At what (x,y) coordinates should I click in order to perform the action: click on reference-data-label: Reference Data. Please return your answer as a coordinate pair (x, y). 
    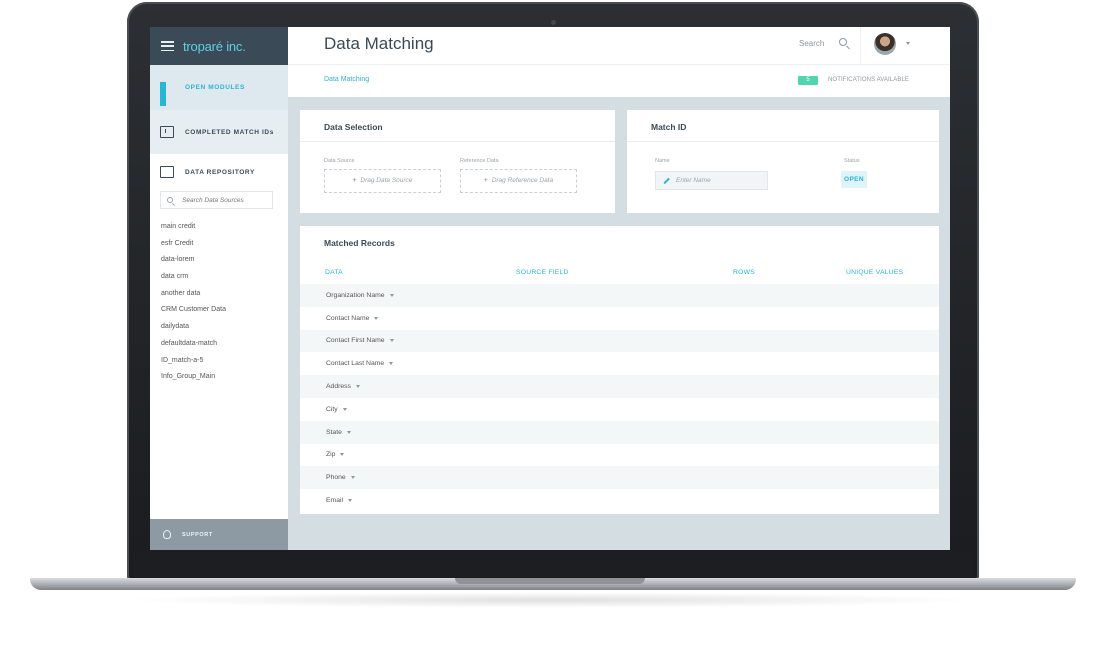
    Looking at the image, I should click on (479, 161).